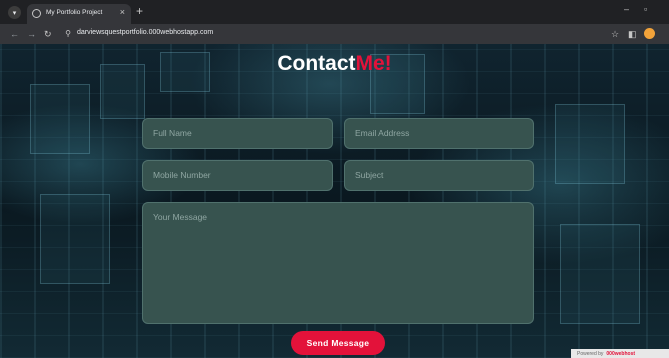 This screenshot has height=358, width=669. I want to click on forward-icon: →, so click(31, 34).